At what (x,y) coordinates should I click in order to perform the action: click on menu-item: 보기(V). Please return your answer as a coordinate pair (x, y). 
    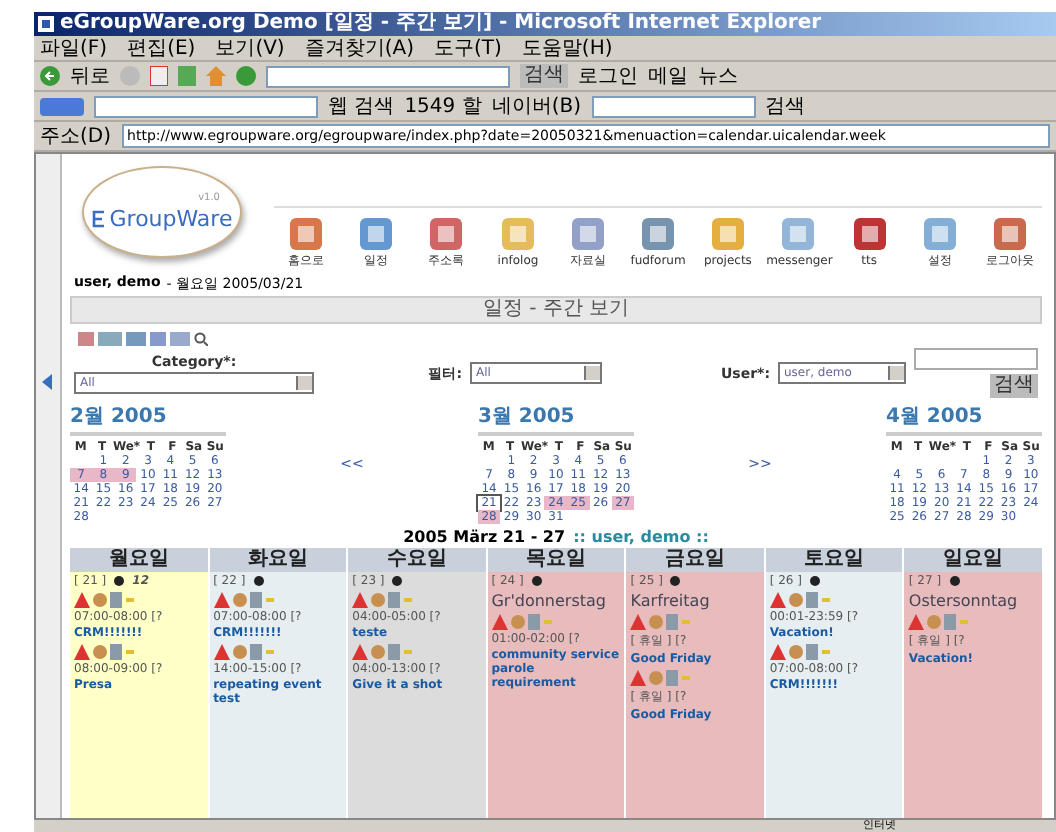
    Looking at the image, I should click on (250, 48).